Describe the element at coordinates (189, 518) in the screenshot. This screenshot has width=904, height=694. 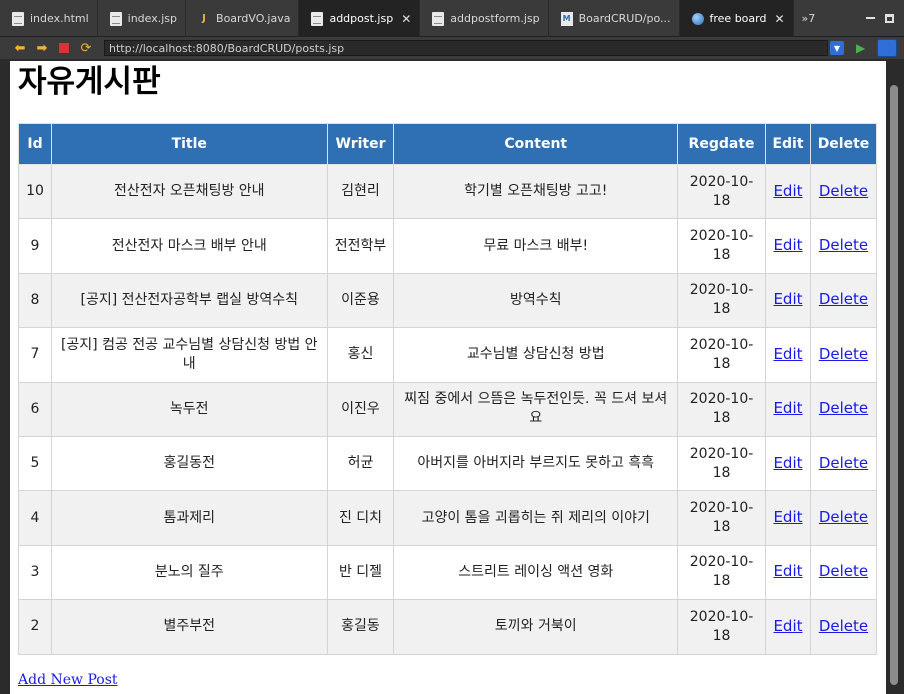
I see `cell-title: 톰과제리` at that location.